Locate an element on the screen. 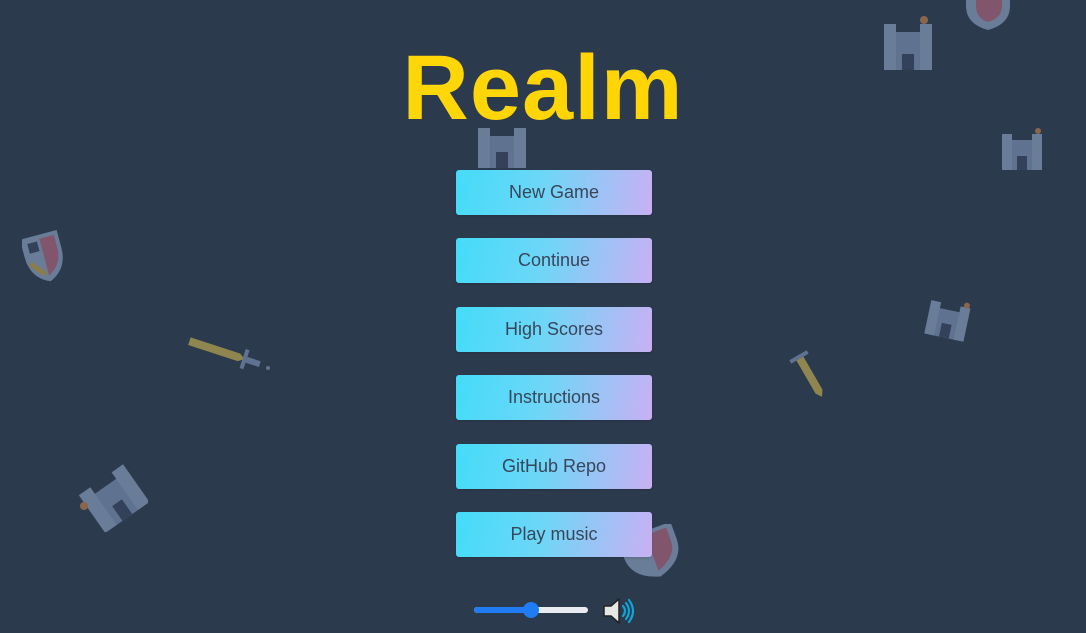 The height and width of the screenshot is (633, 1086). high-scores-button: High Scores is located at coordinates (554, 329).